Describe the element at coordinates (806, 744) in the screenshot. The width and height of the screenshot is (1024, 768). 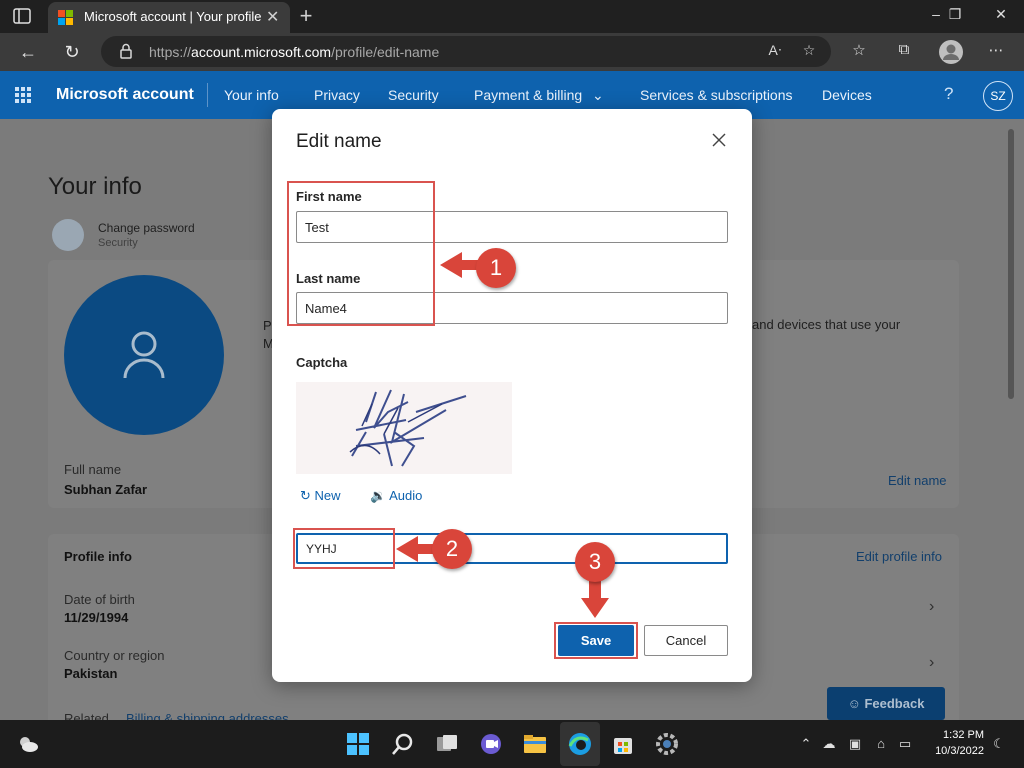
I see `tray-overflow-icon: ⌃` at that location.